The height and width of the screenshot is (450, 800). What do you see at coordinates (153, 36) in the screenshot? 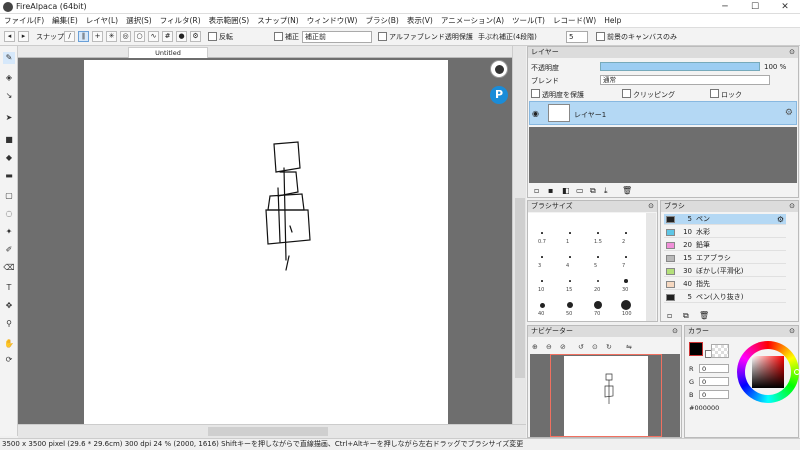
I see `snap-curve-icon: ∿` at bounding box center [153, 36].